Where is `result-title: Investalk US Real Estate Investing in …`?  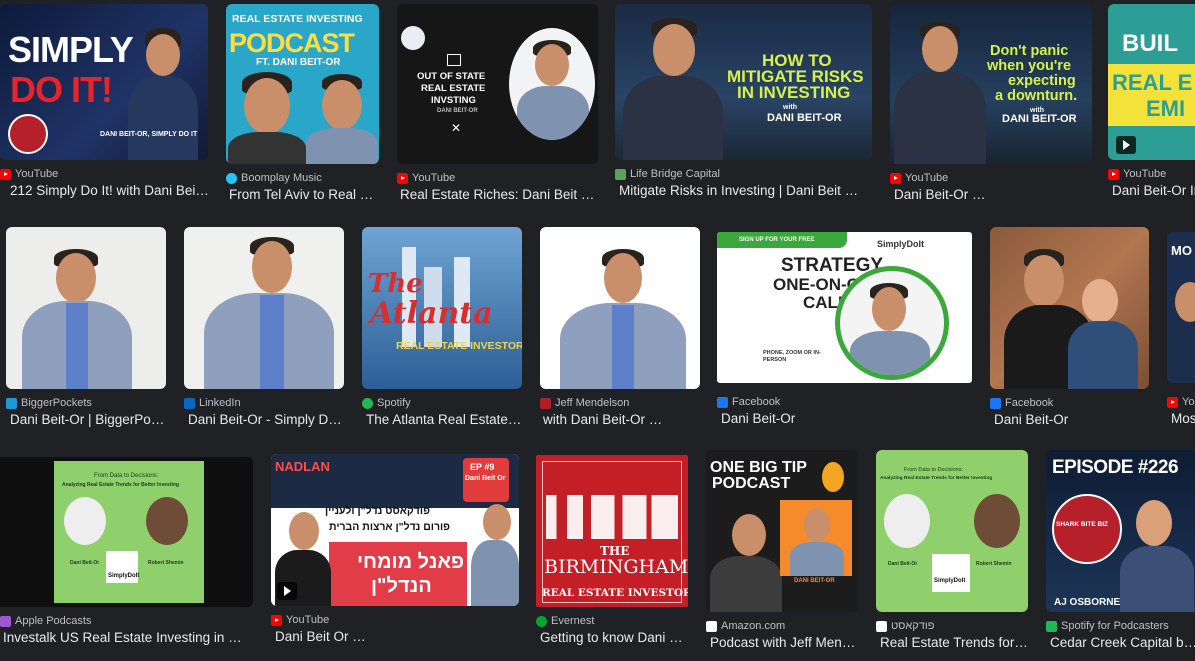
result-title: Investalk US Real Estate Investing in … is located at coordinates (128, 637).